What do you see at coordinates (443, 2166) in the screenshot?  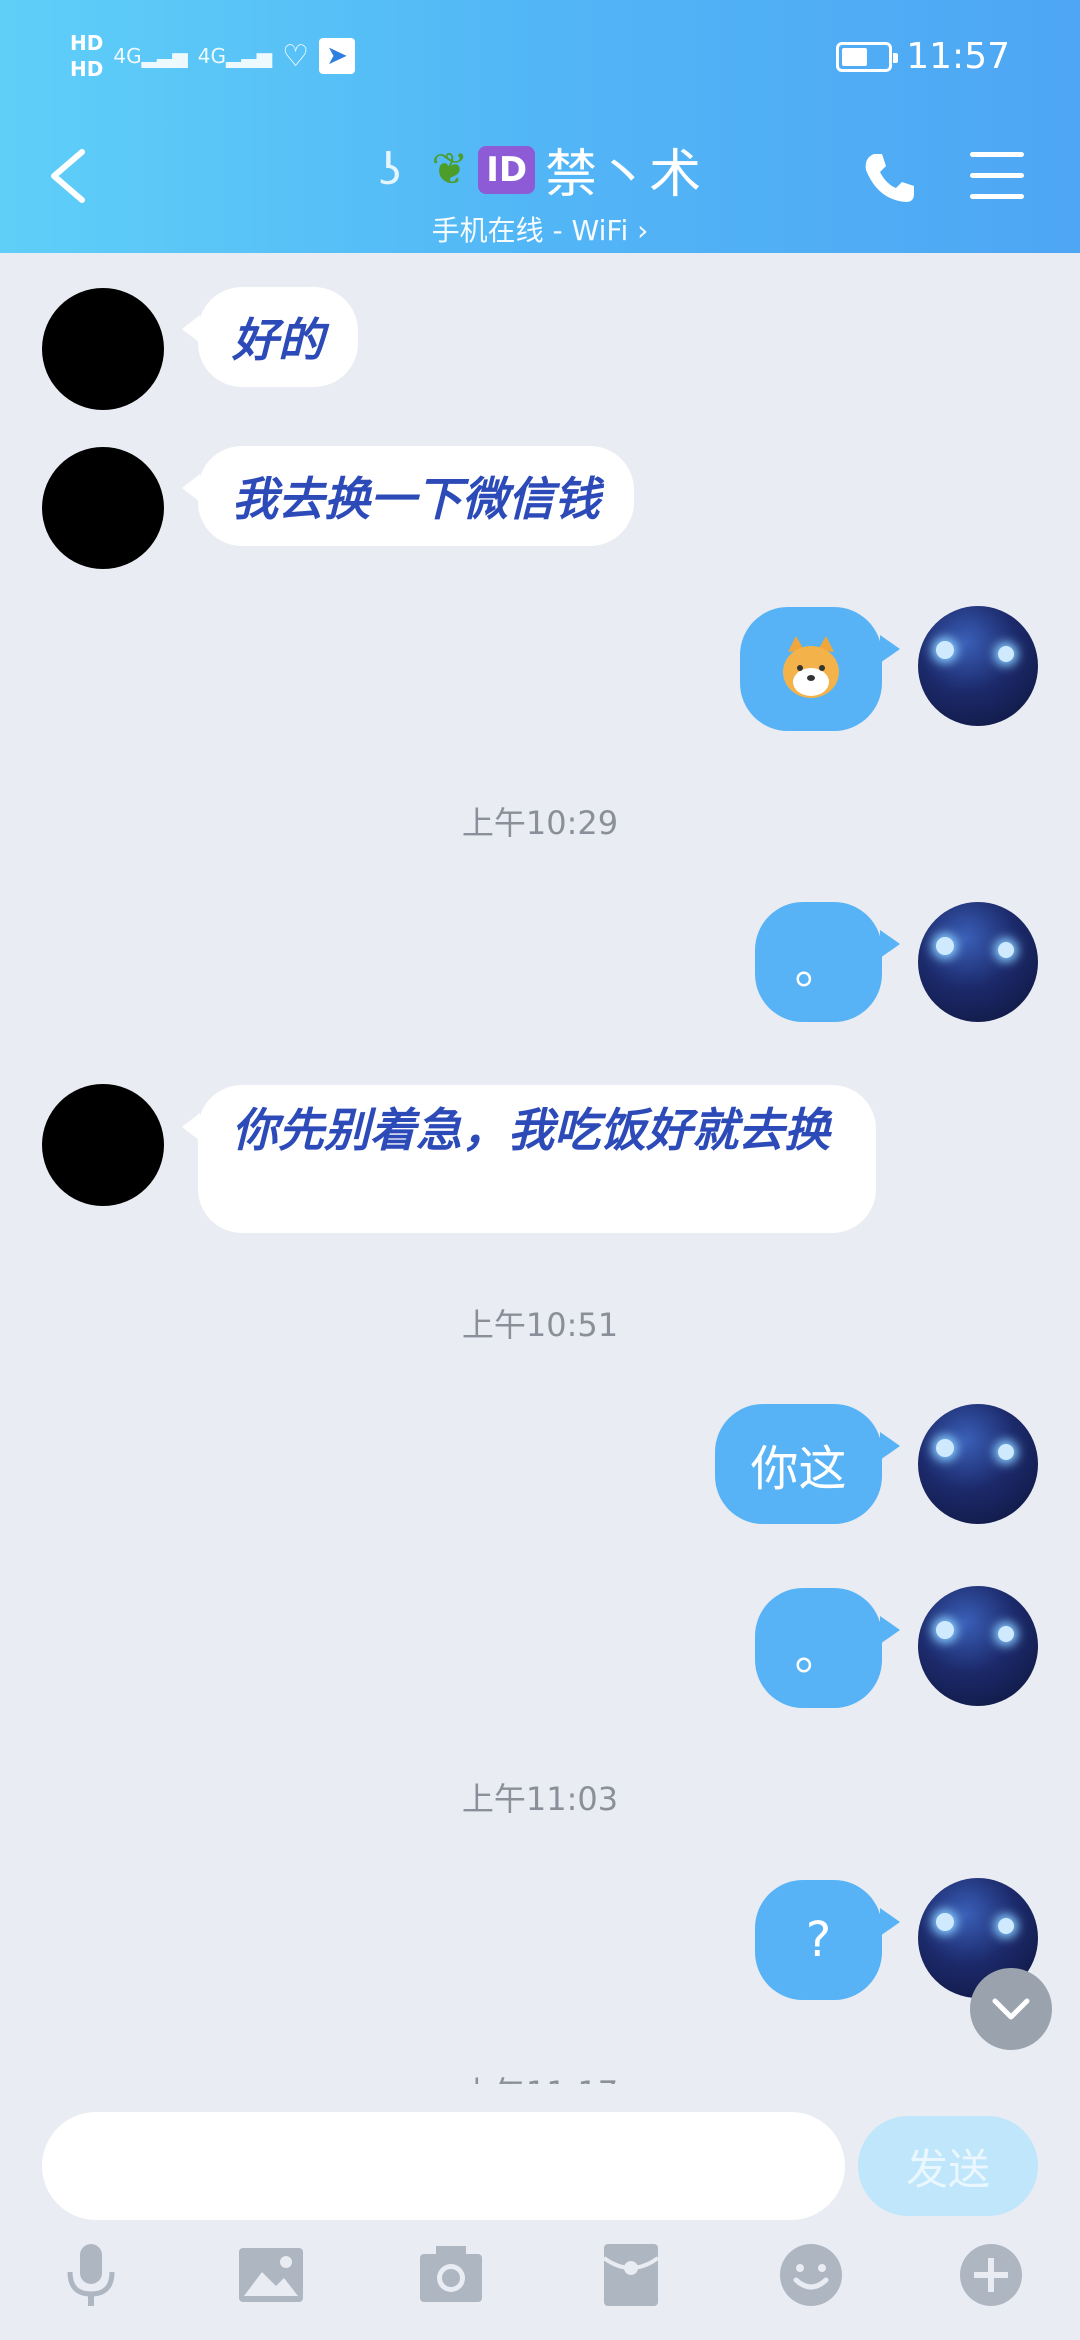 I see `message-input` at bounding box center [443, 2166].